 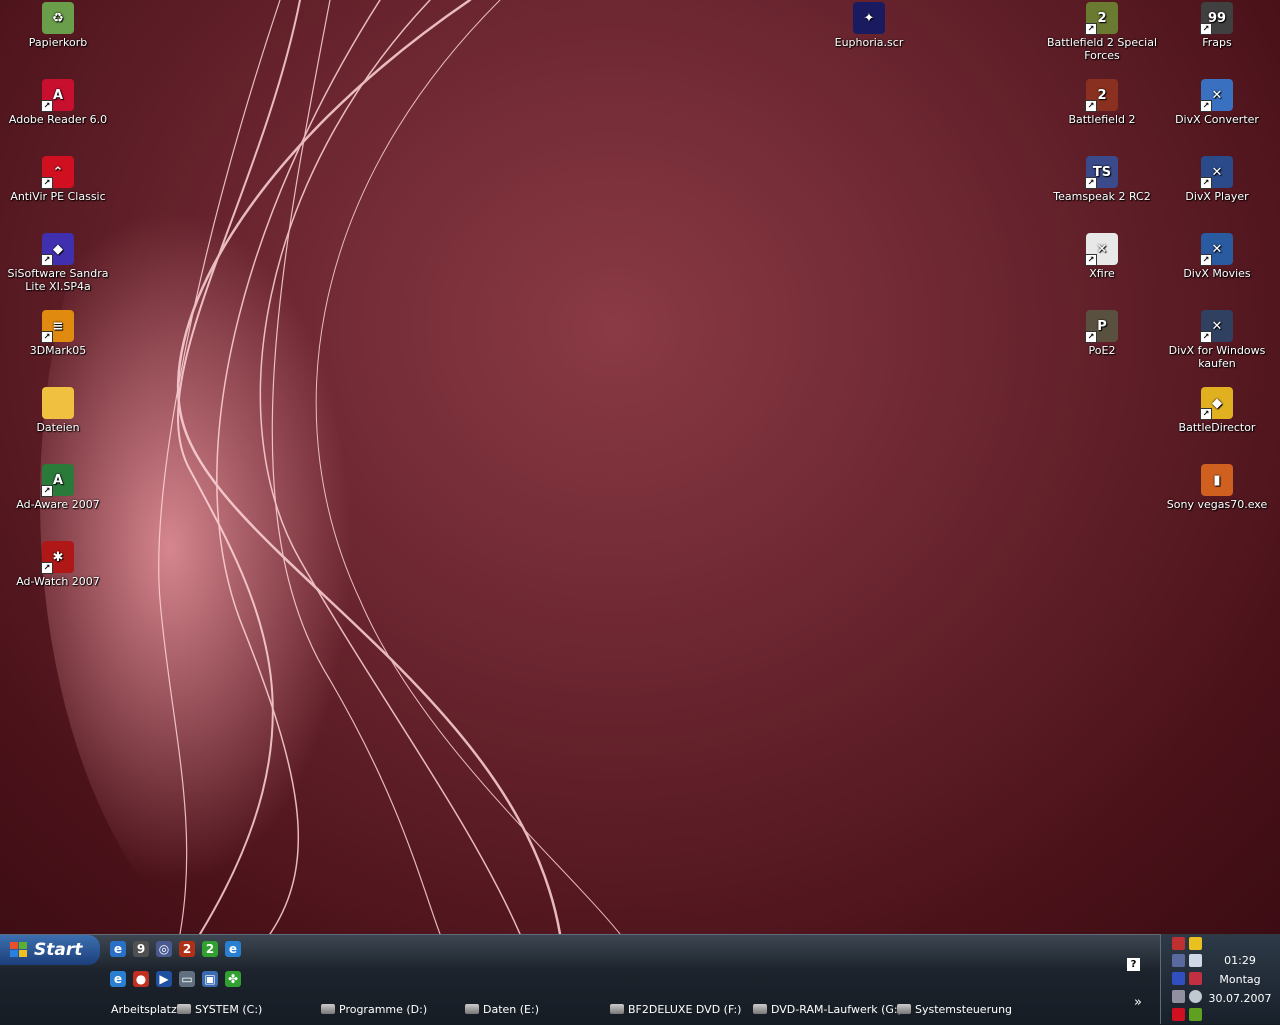 I want to click on sony-vegas-icon: ▮, so click(x=1217, y=480).